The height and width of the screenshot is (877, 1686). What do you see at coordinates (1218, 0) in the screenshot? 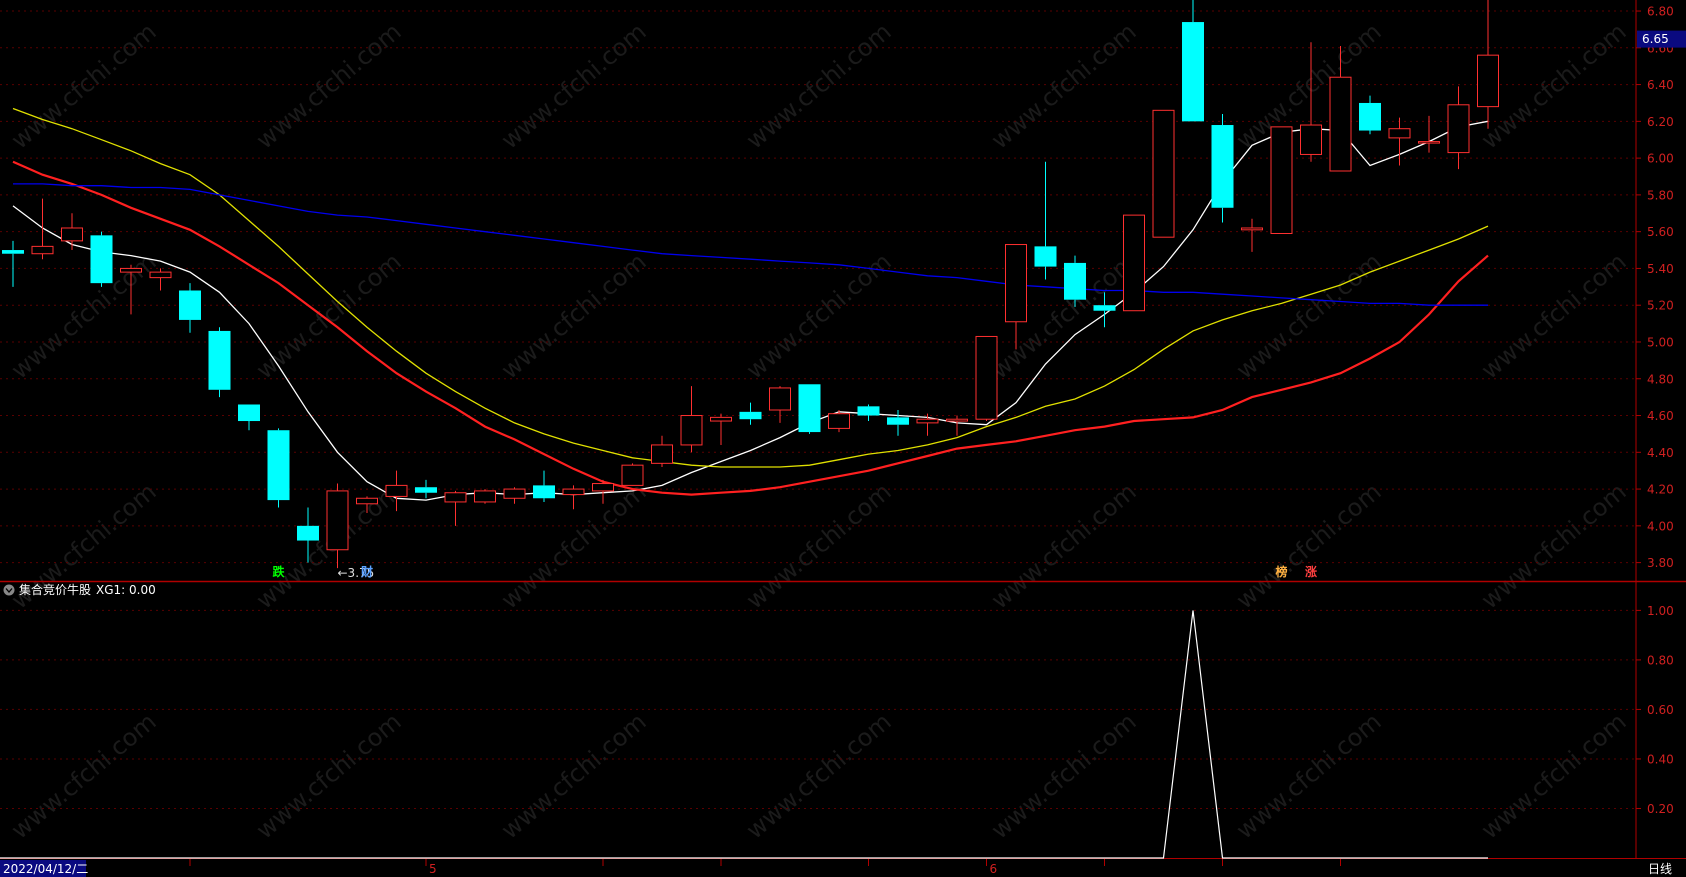
I see `high-price-annotation: 6.92` at bounding box center [1218, 0].